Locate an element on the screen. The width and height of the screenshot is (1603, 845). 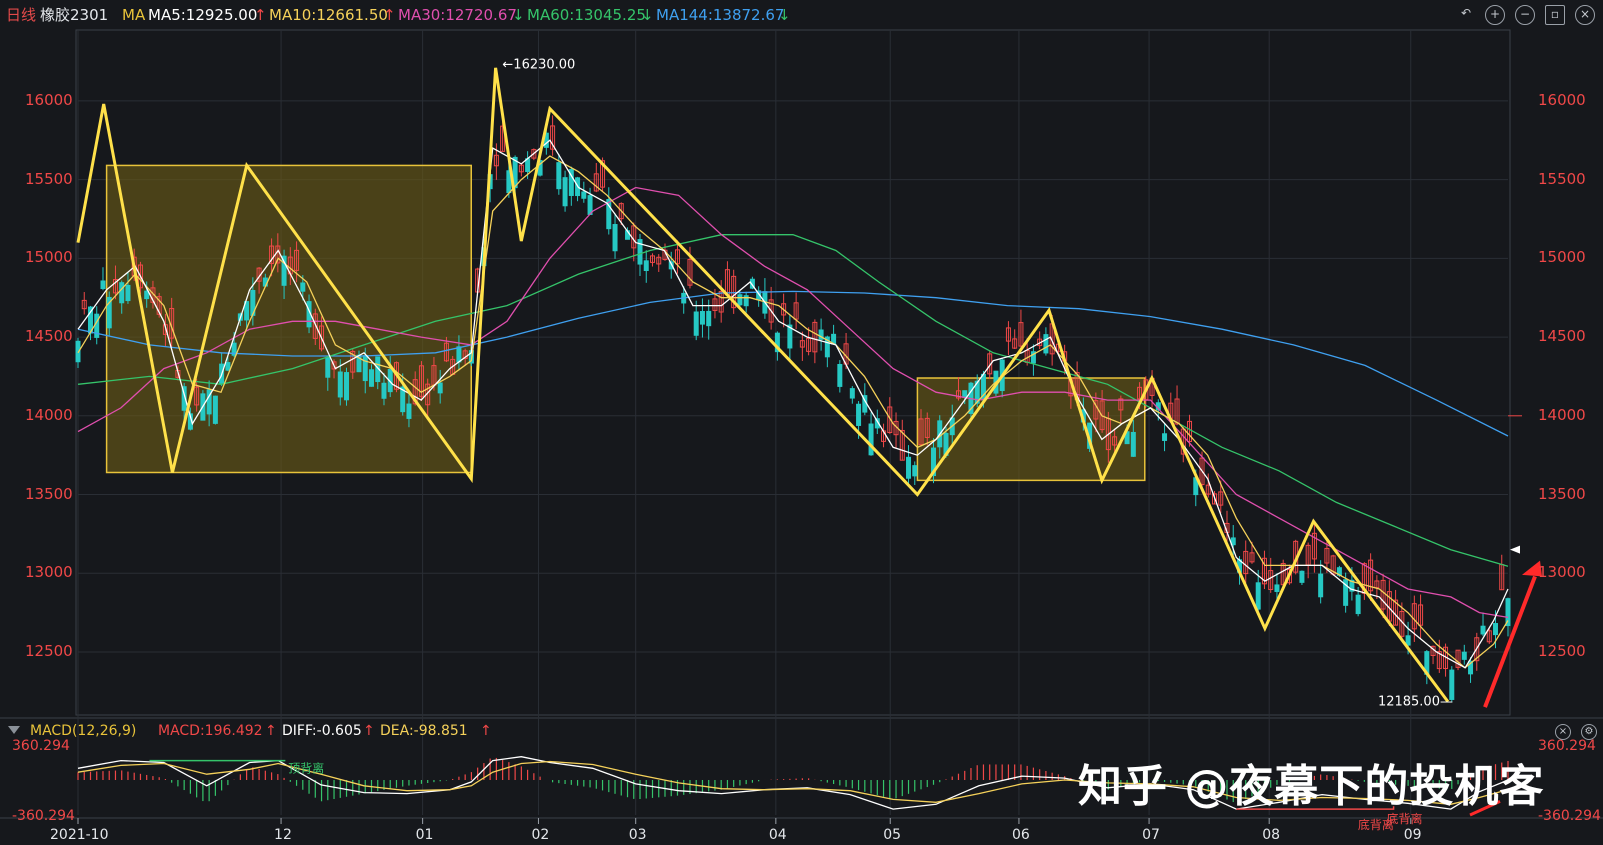
last-price-pointer-icon is located at coordinates (1515, 549).